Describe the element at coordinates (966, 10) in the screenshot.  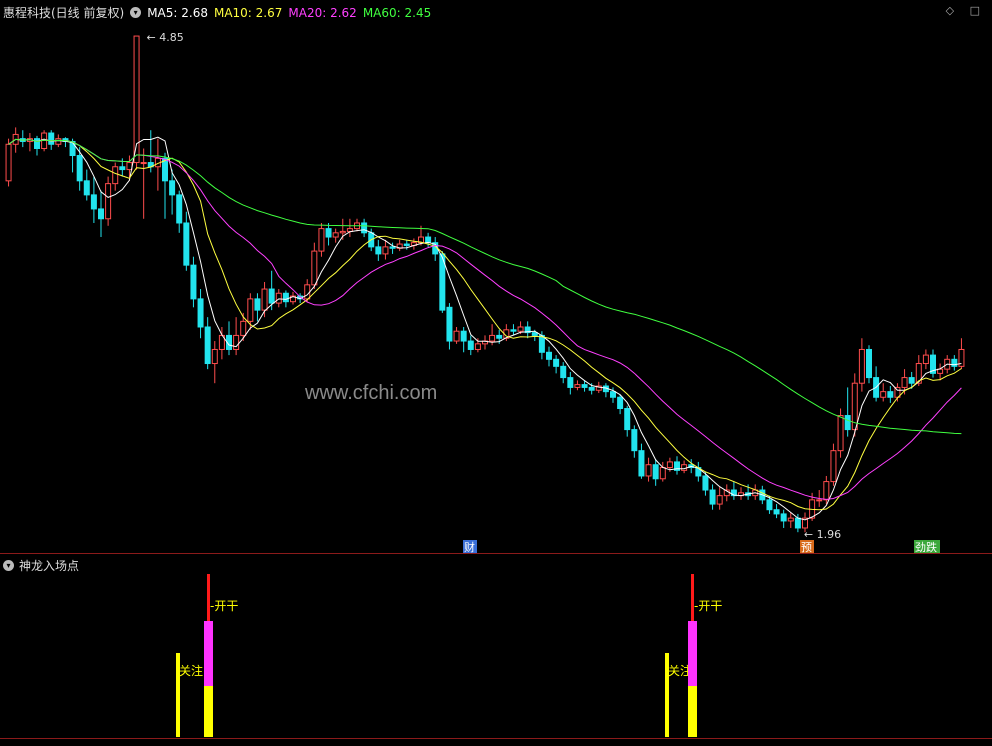
I see `window-control-icons: ◇ □` at that location.